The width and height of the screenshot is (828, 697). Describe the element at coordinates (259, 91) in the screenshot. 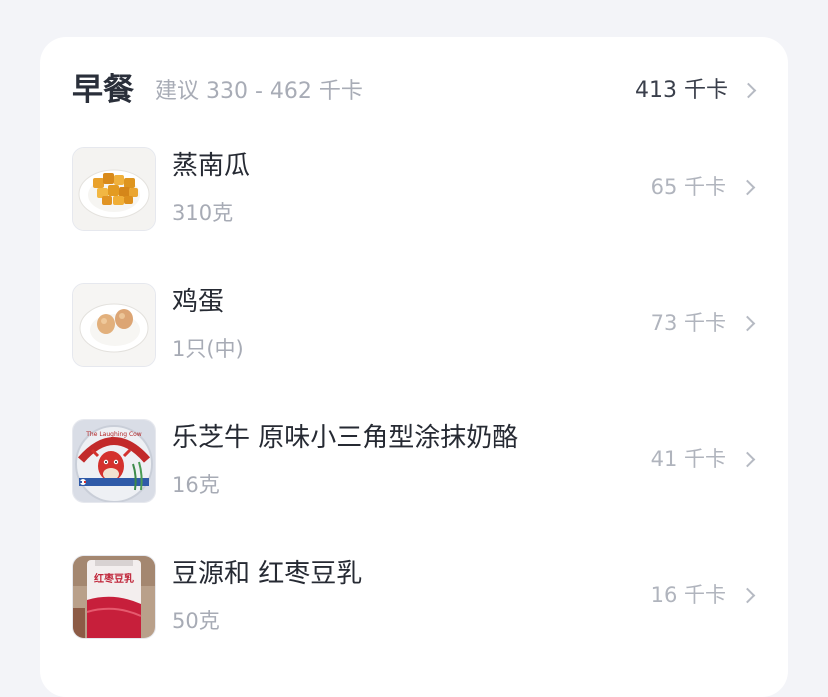

I see `meal-suggested-range: 建议 330 - 462 千卡` at that location.